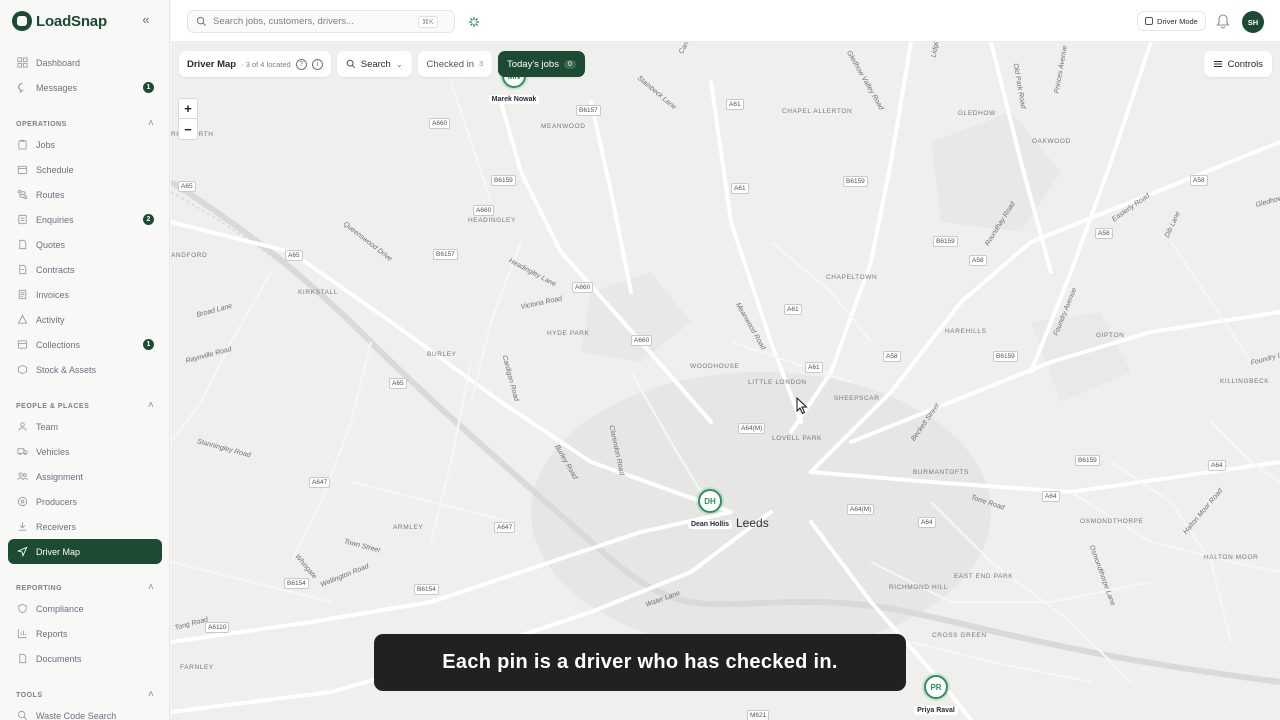 This screenshot has height=720, width=1280. I want to click on map-area-label: CHAPELTOWN, so click(852, 277).